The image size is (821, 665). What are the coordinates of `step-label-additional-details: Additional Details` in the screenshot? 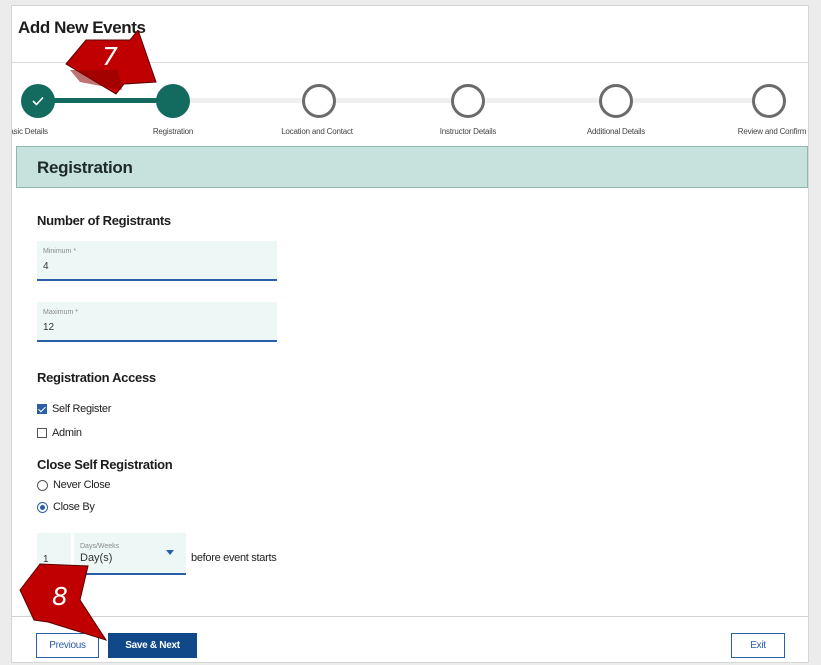 It's located at (616, 131).